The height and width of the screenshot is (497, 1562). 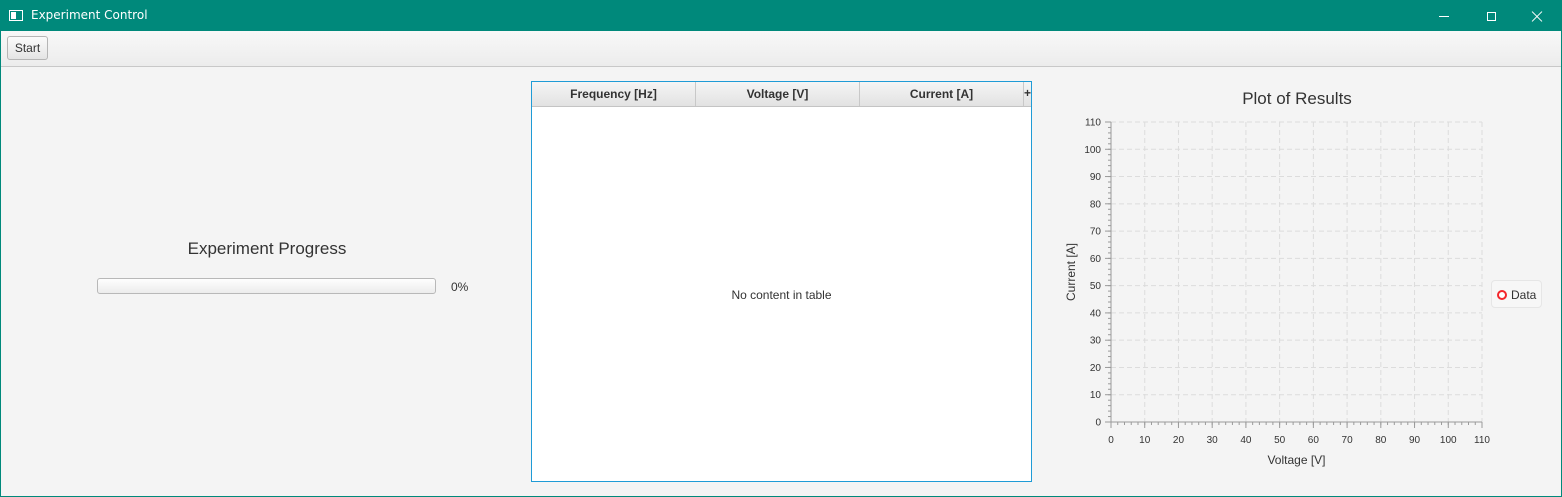 What do you see at coordinates (1296, 272) in the screenshot?
I see `plot-area` at bounding box center [1296, 272].